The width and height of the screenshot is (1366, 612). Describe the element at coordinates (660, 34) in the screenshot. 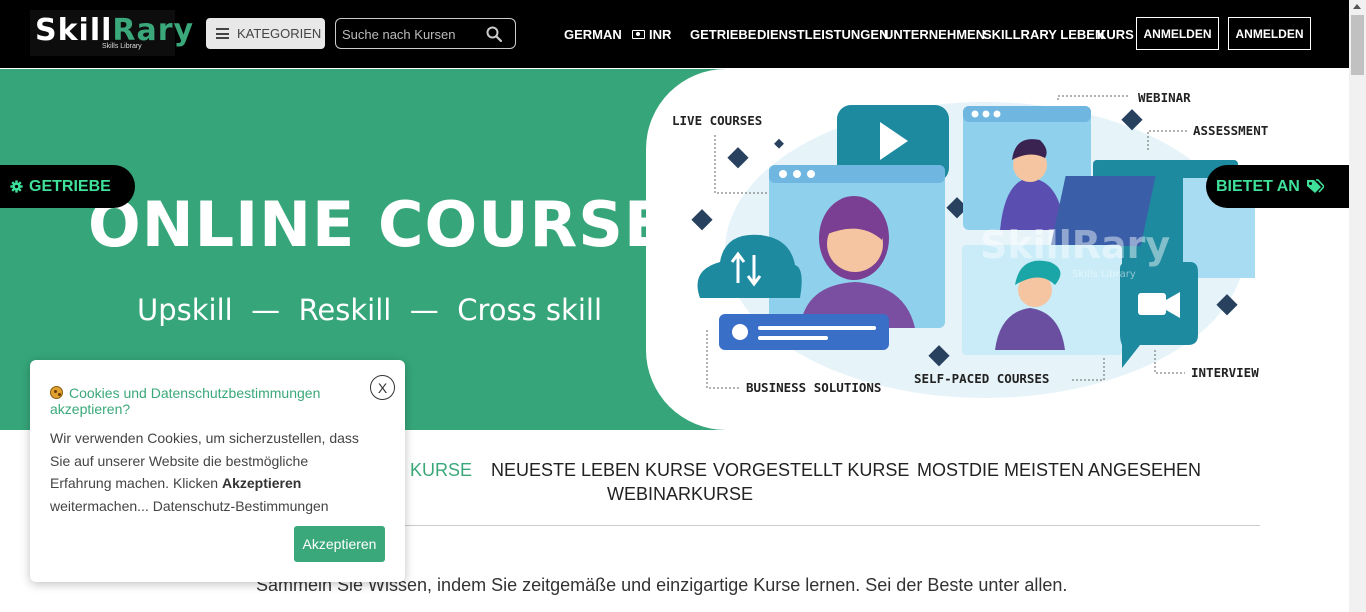

I see `currency-label: INR` at that location.